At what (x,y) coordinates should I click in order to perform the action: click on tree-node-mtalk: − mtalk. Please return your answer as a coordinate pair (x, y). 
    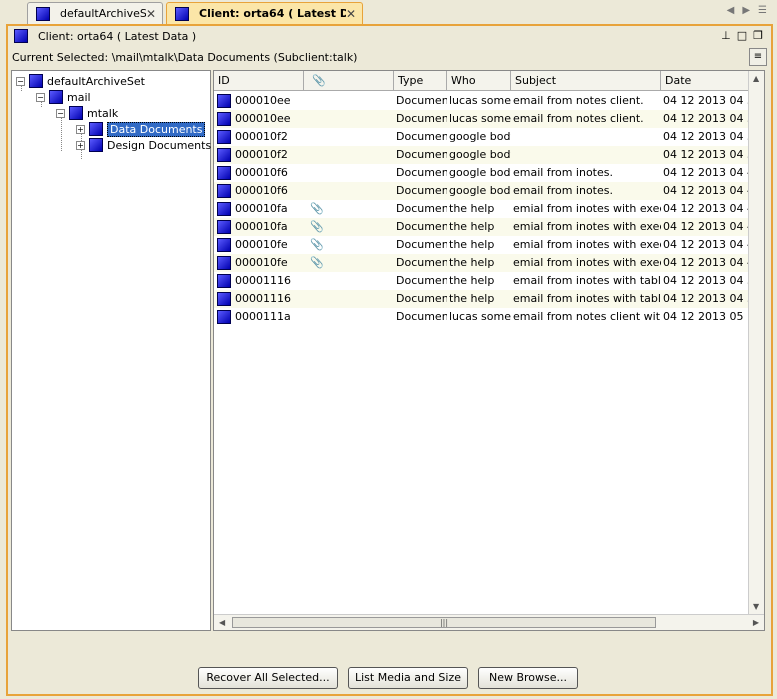
    Looking at the image, I should click on (87, 113).